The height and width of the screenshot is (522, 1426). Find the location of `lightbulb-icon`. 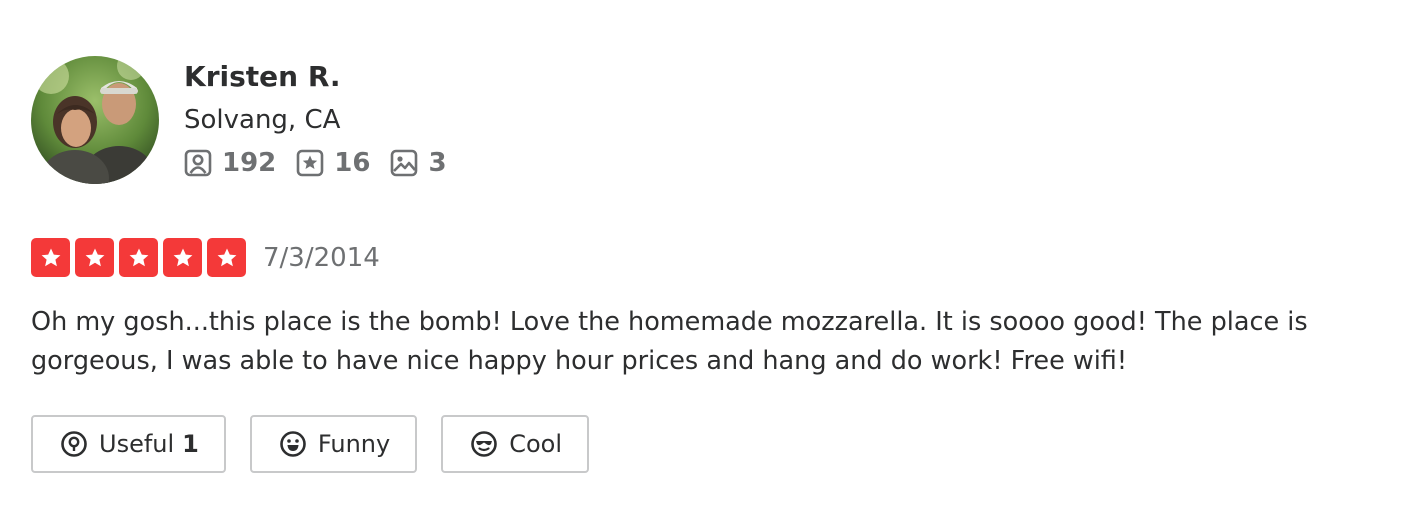

lightbulb-icon is located at coordinates (74, 444).